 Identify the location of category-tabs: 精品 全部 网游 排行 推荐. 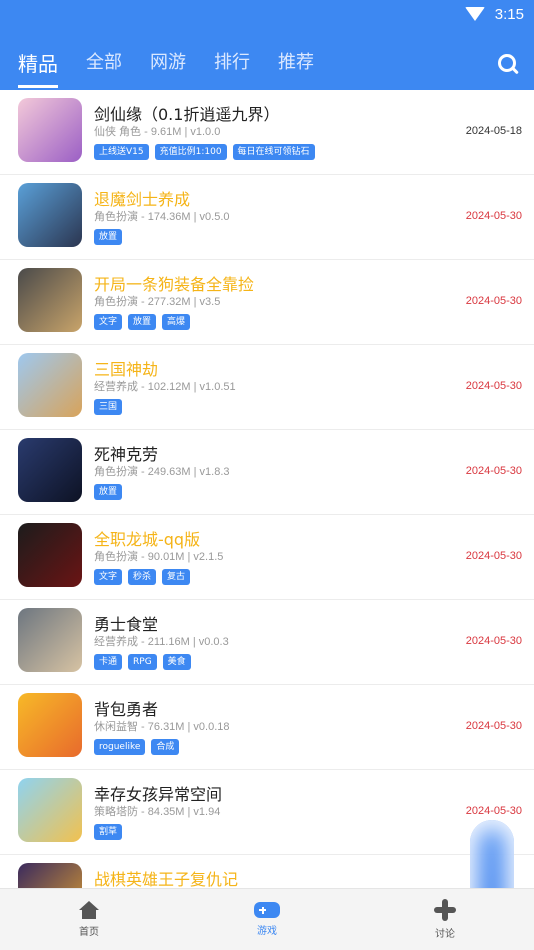
(166, 68).